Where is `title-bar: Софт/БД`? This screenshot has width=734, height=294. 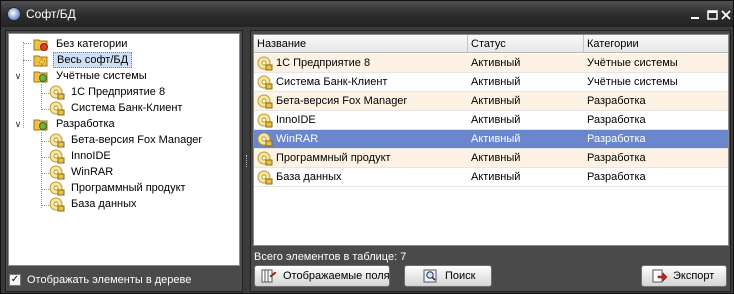 title-bar: Софт/БД is located at coordinates (367, 14).